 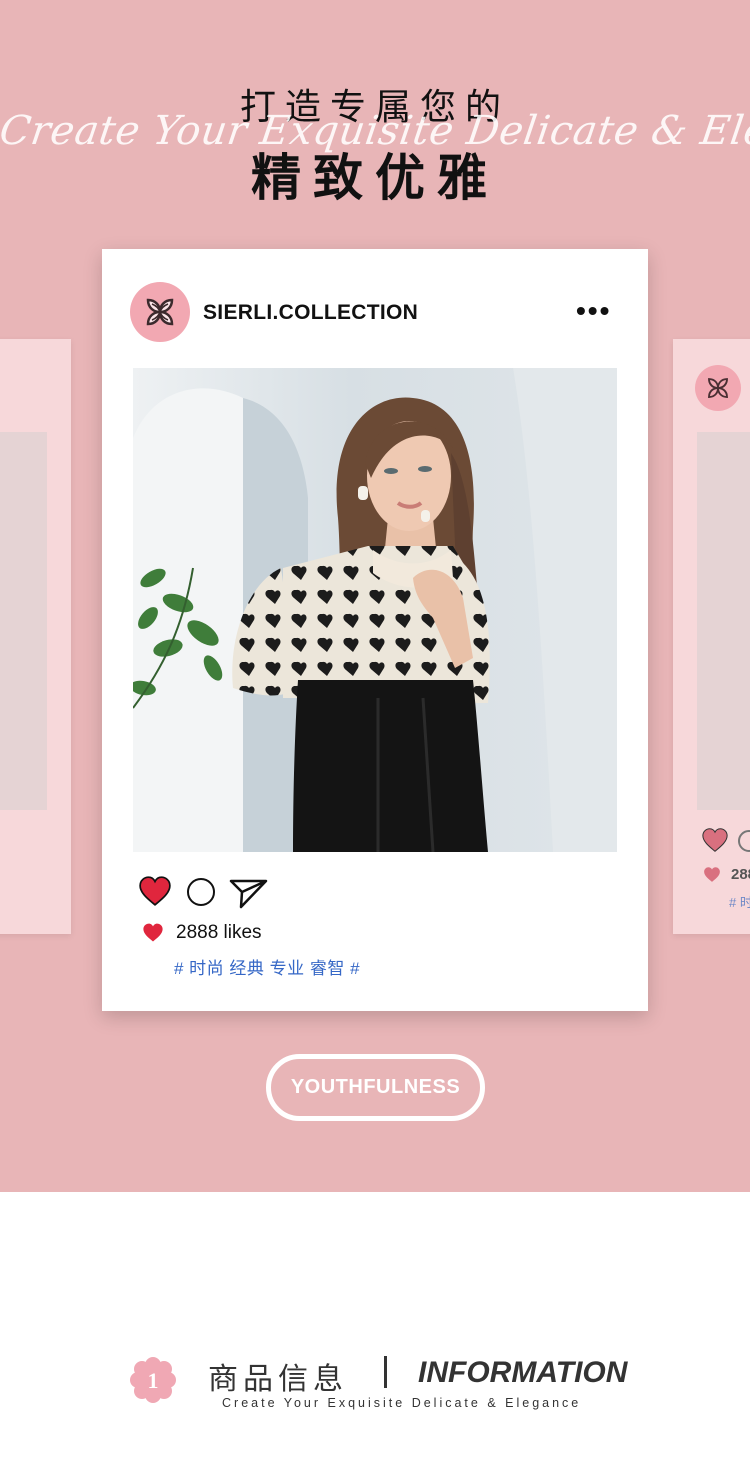 I want to click on more-icon: •••, so click(x=593, y=311).